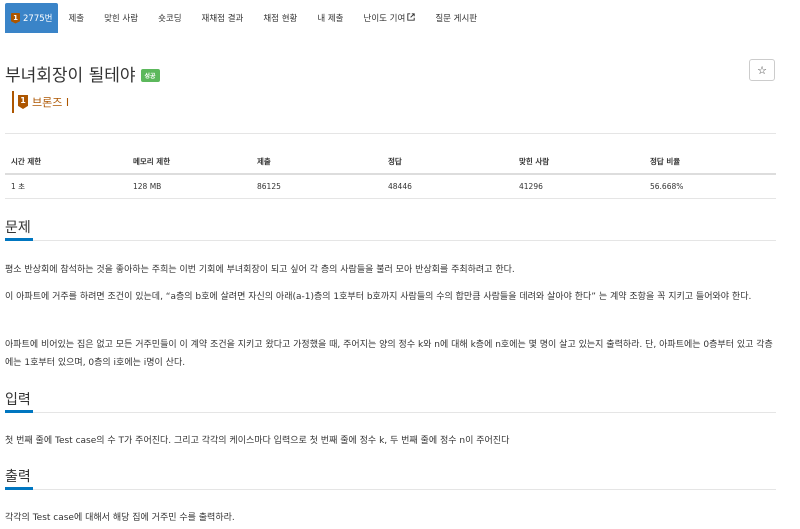 Image resolution: width=800 pixels, height=529 pixels. Describe the element at coordinates (189, 162) in the screenshot. I see `header-memory-limit: 메모리 제한` at that location.